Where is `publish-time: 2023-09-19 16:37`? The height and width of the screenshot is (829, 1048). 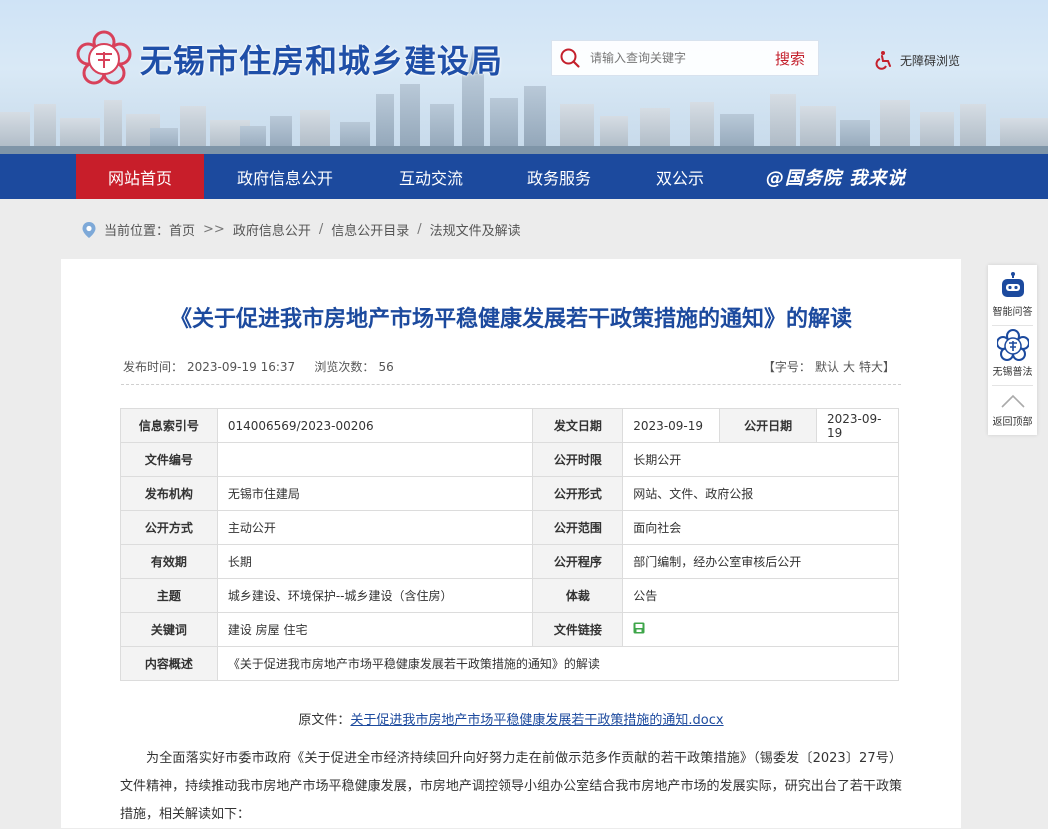 publish-time: 2023-09-19 16:37 is located at coordinates (241, 367).